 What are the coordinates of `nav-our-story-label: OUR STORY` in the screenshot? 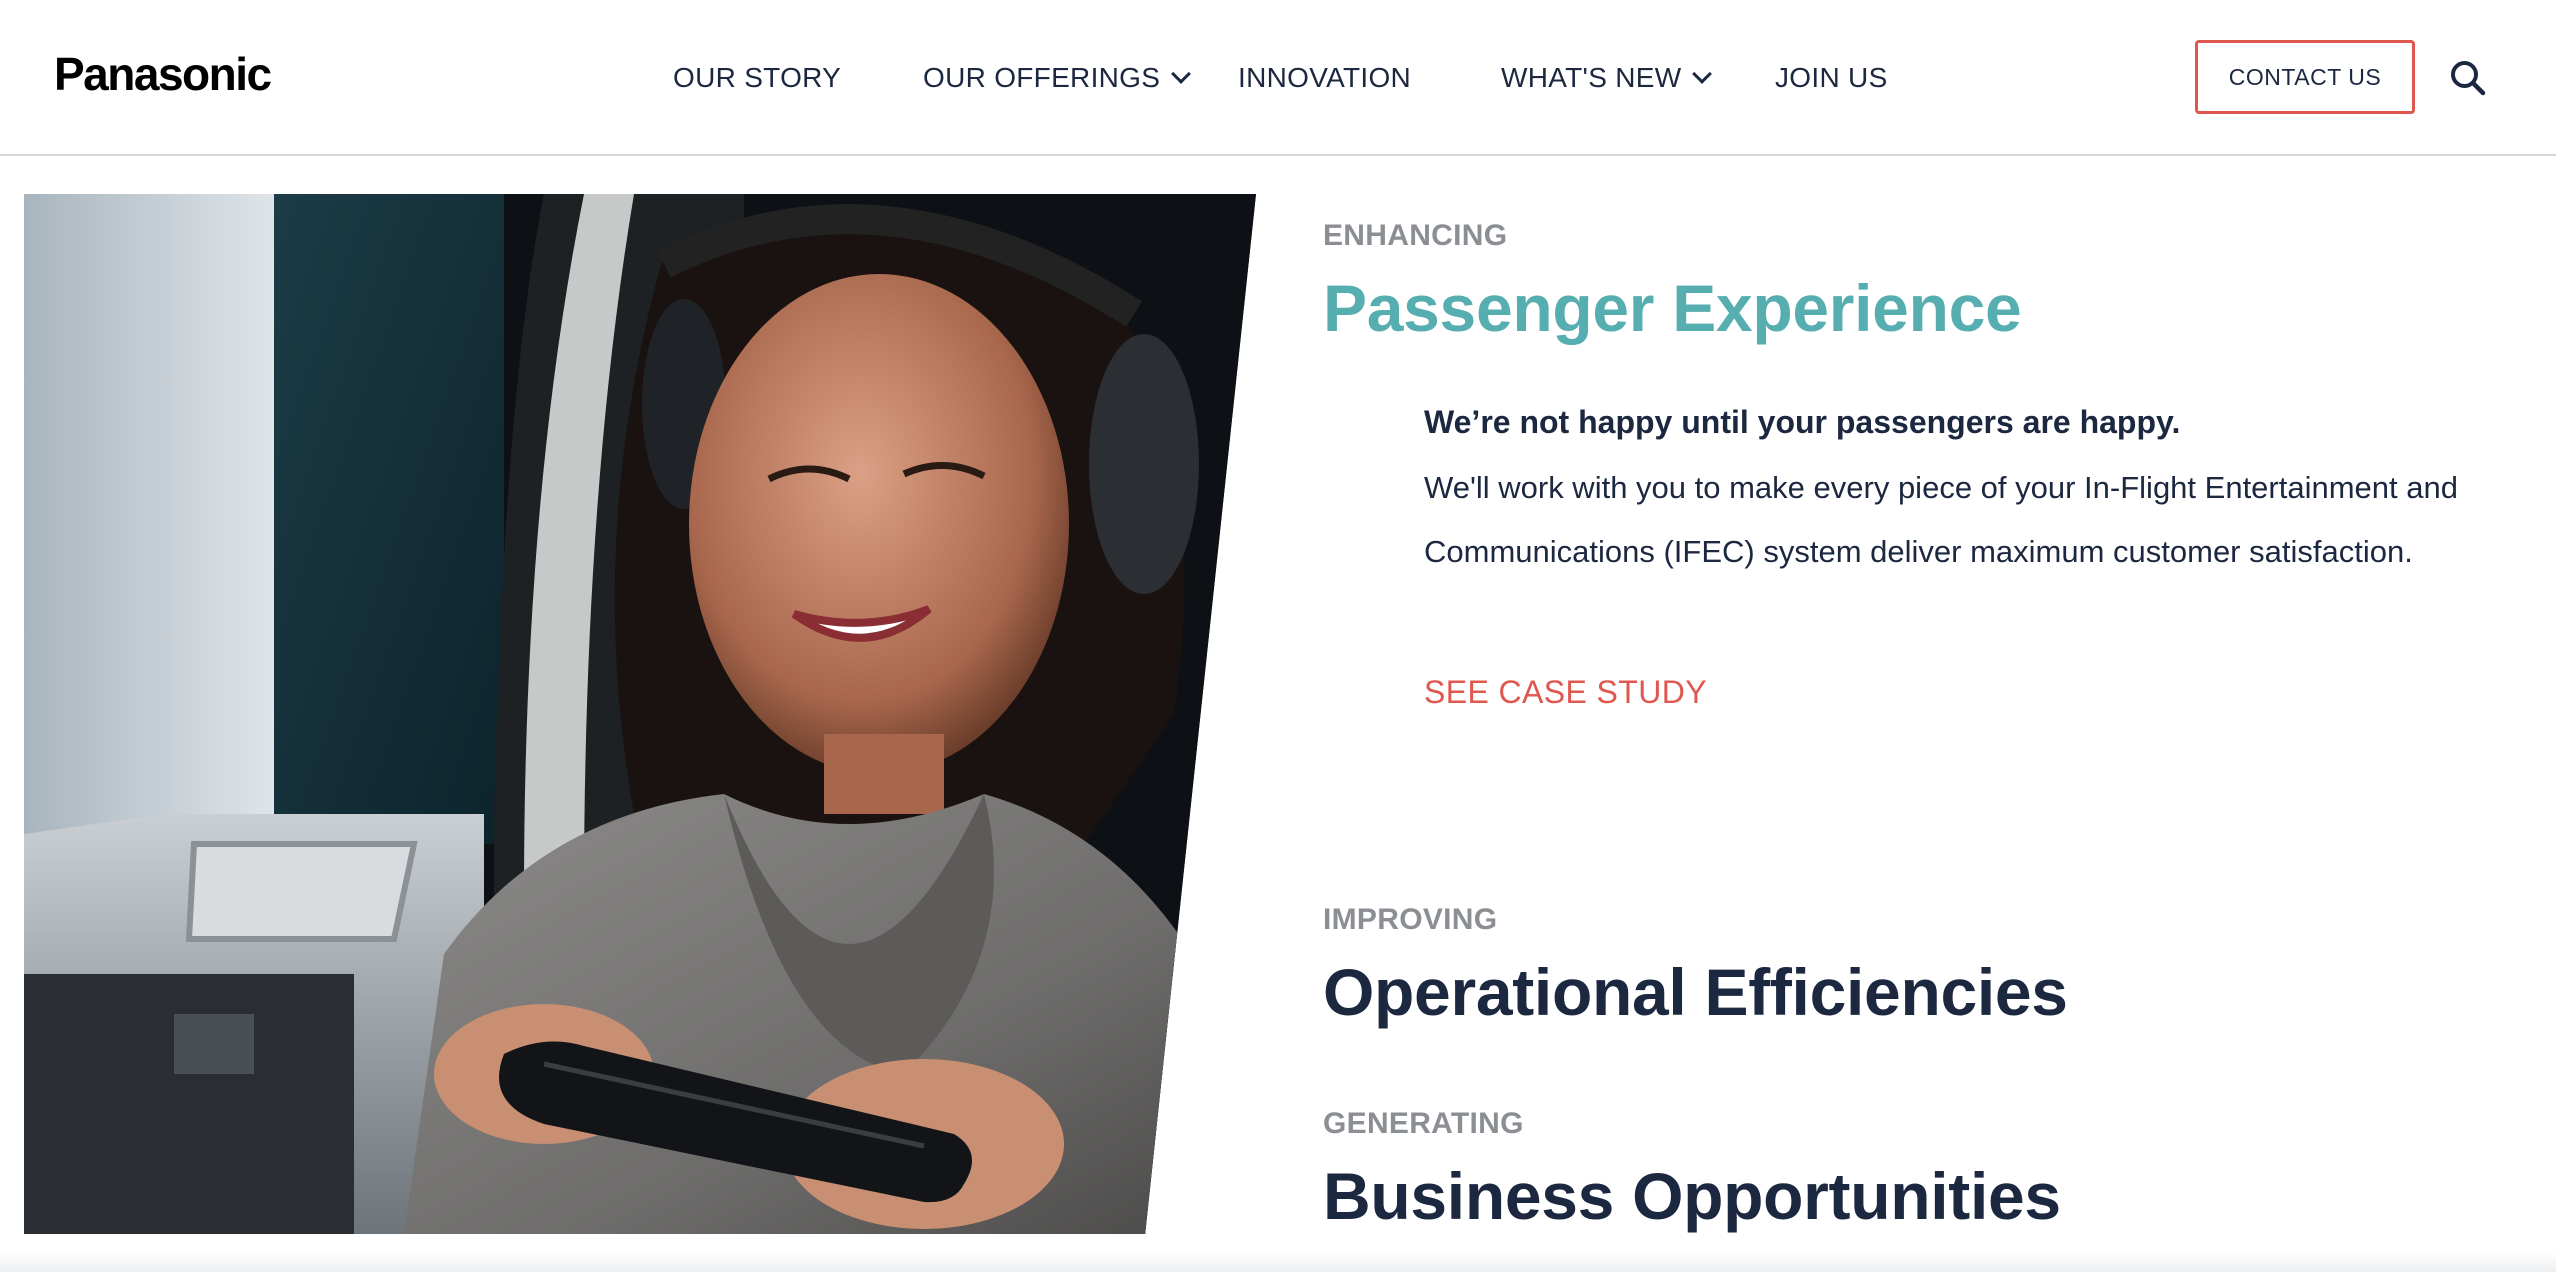 It's located at (757, 77).